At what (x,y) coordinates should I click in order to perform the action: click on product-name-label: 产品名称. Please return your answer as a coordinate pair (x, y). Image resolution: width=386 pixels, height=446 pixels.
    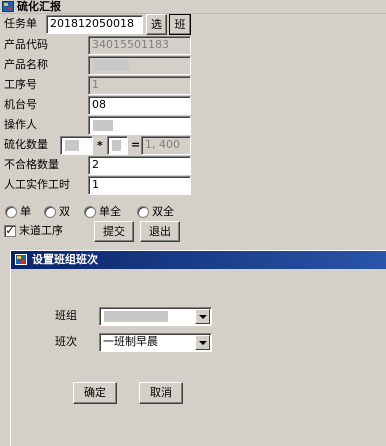
    Looking at the image, I should click on (26, 64).